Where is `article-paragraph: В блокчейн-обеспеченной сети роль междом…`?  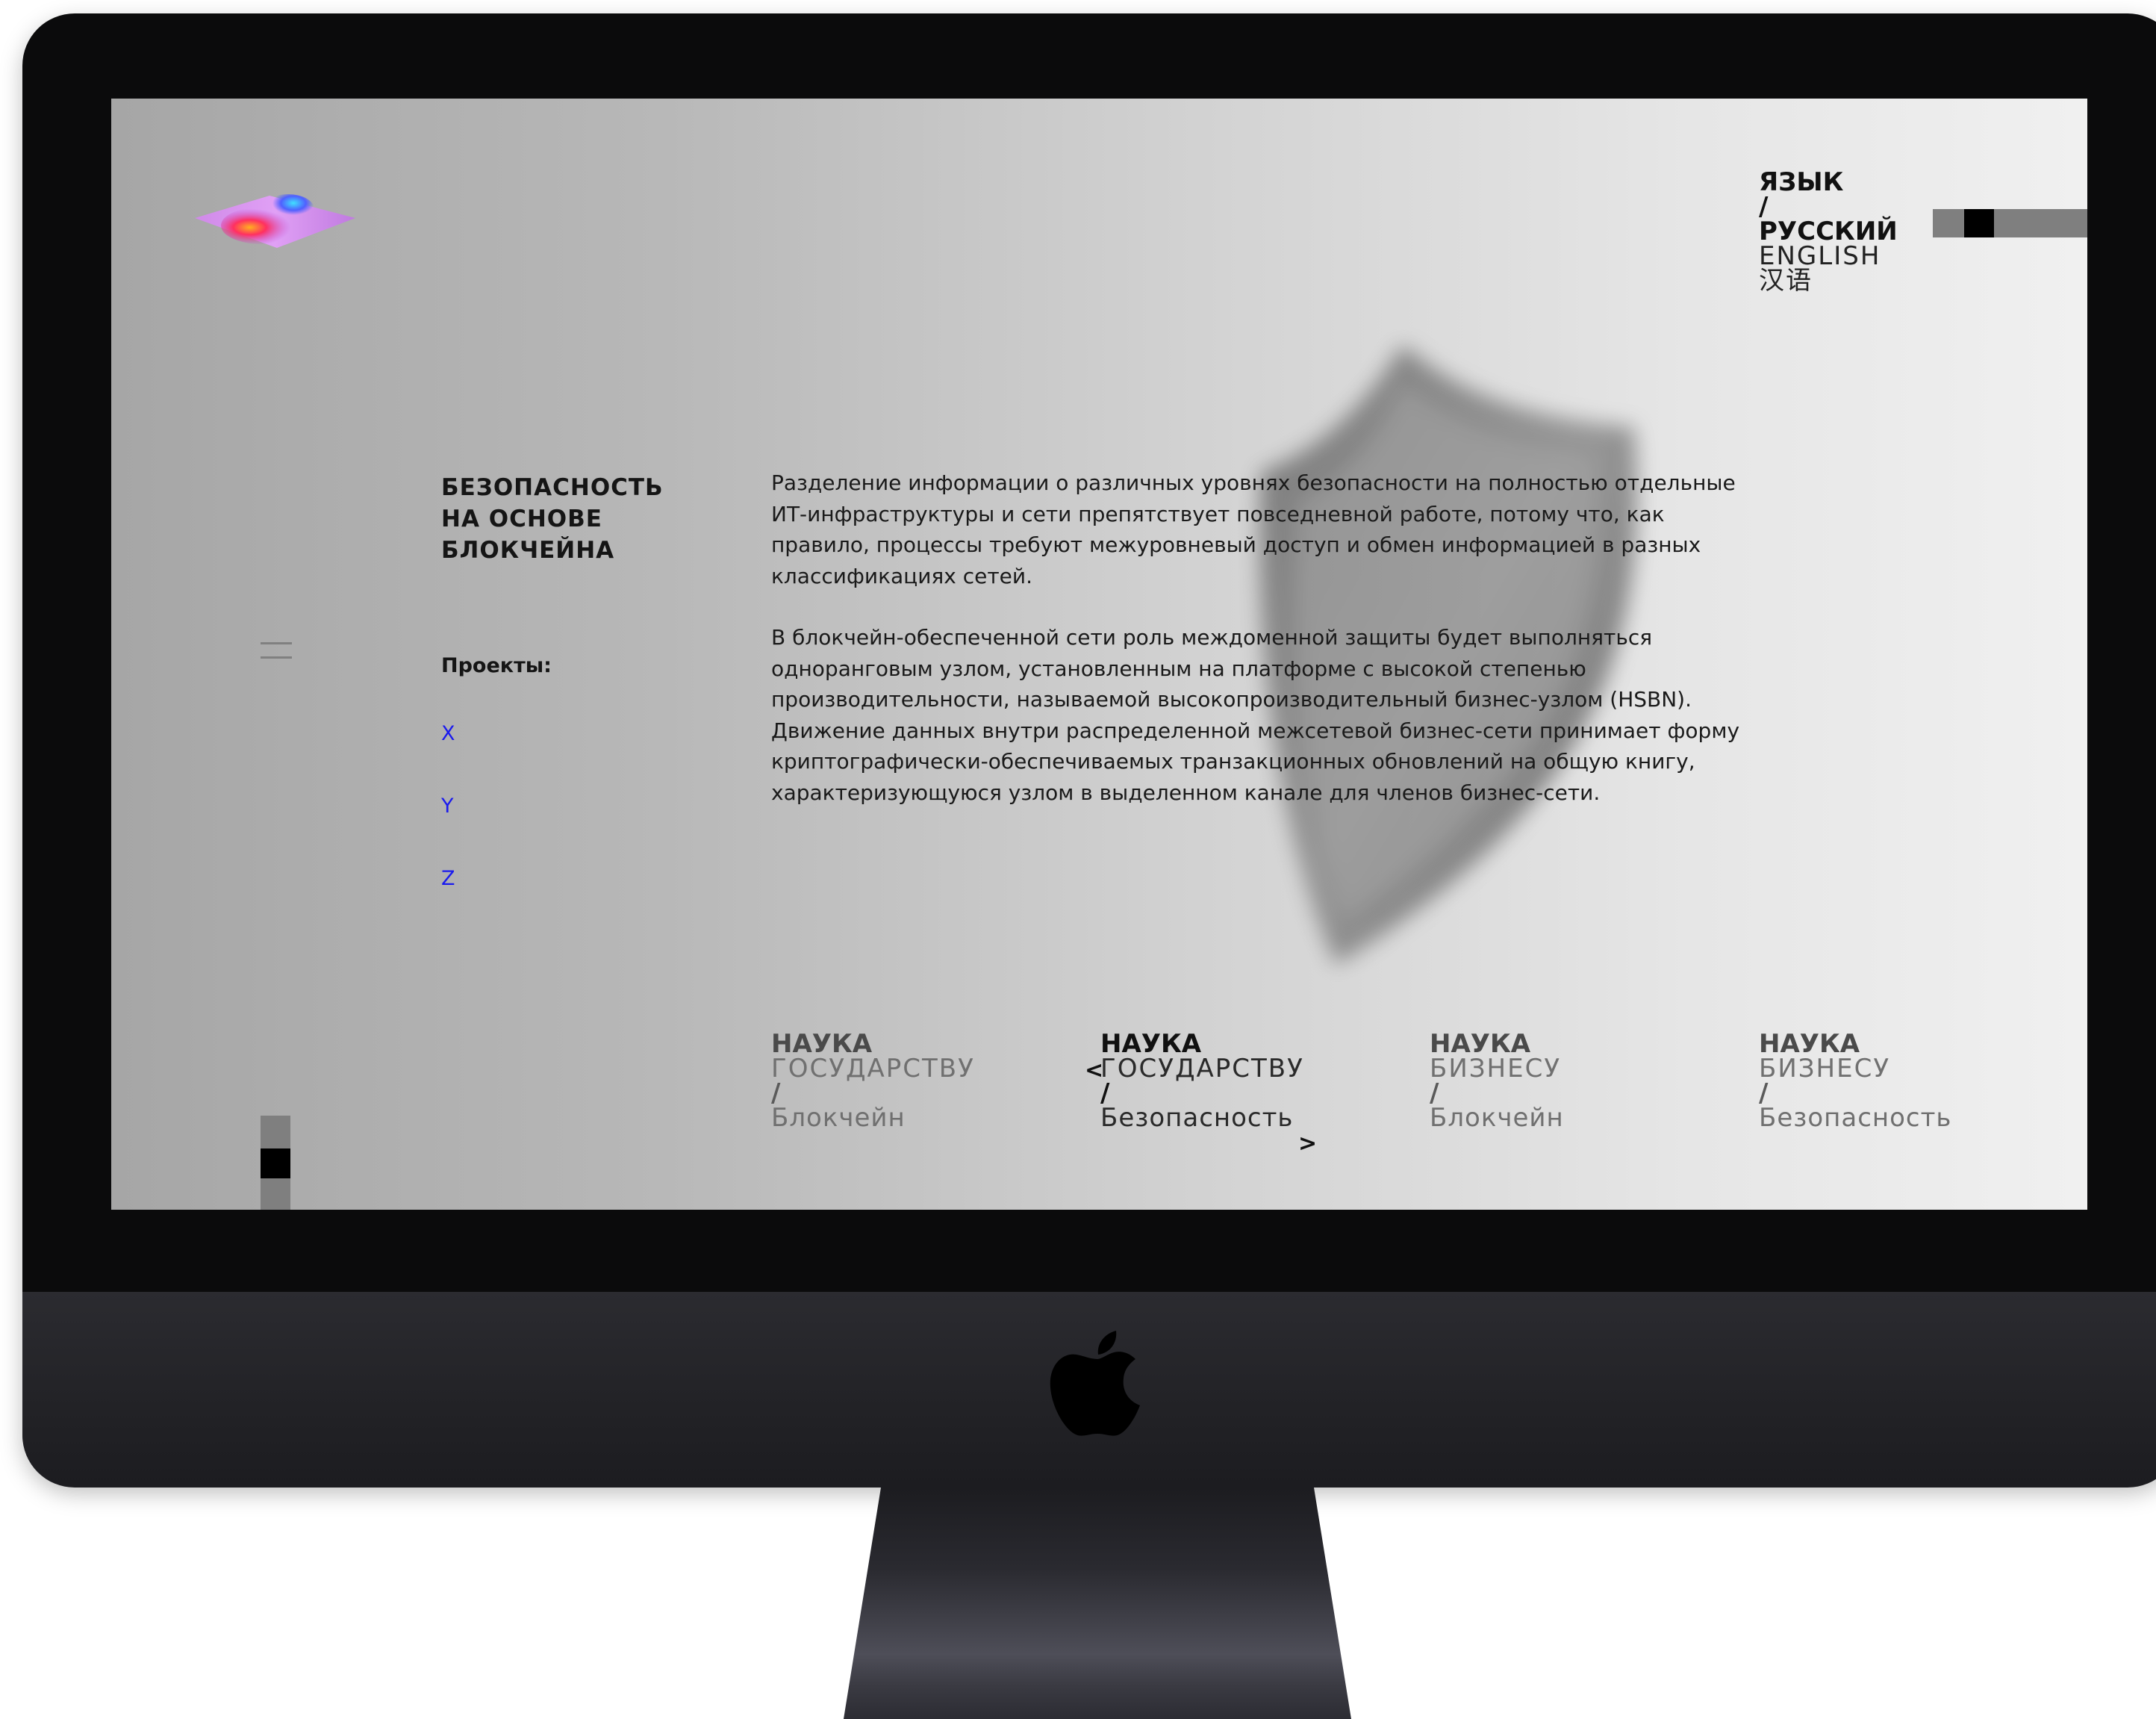 article-paragraph: В блокчейн-обеспеченной сети роль междом… is located at coordinates (1255, 715).